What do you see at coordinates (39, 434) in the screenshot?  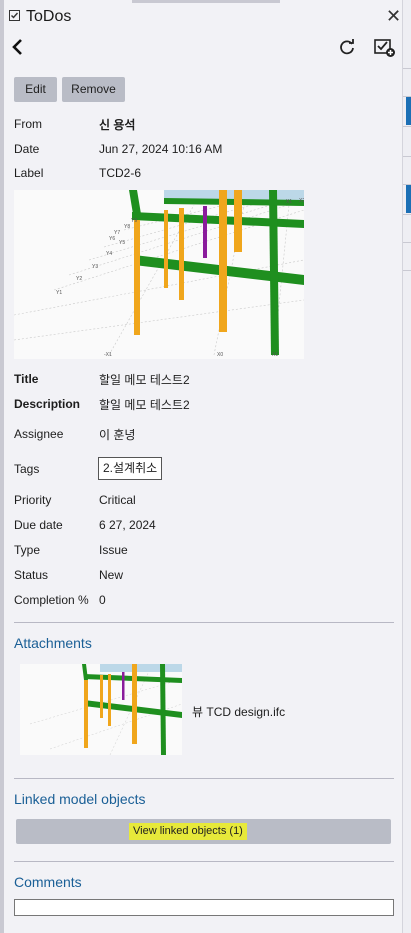 I see `assignee-label: Assignee` at bounding box center [39, 434].